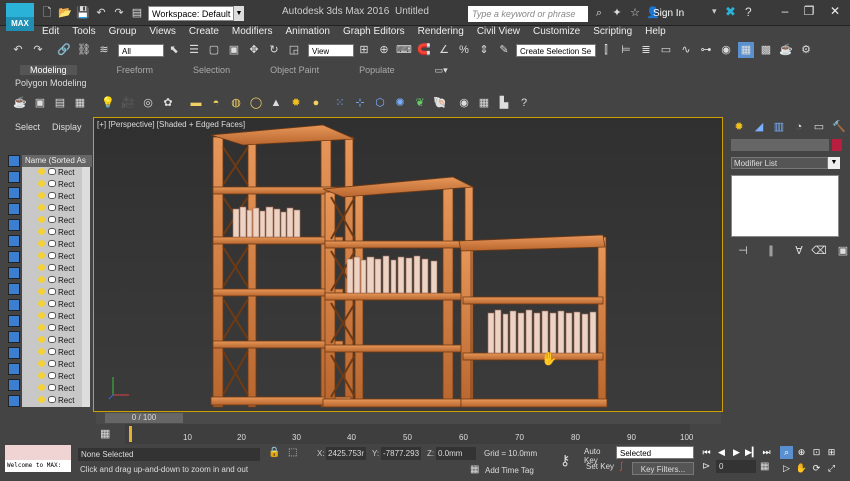 The width and height of the screenshot is (850, 481). I want to click on display-tab-icon: ▭, so click(819, 127).